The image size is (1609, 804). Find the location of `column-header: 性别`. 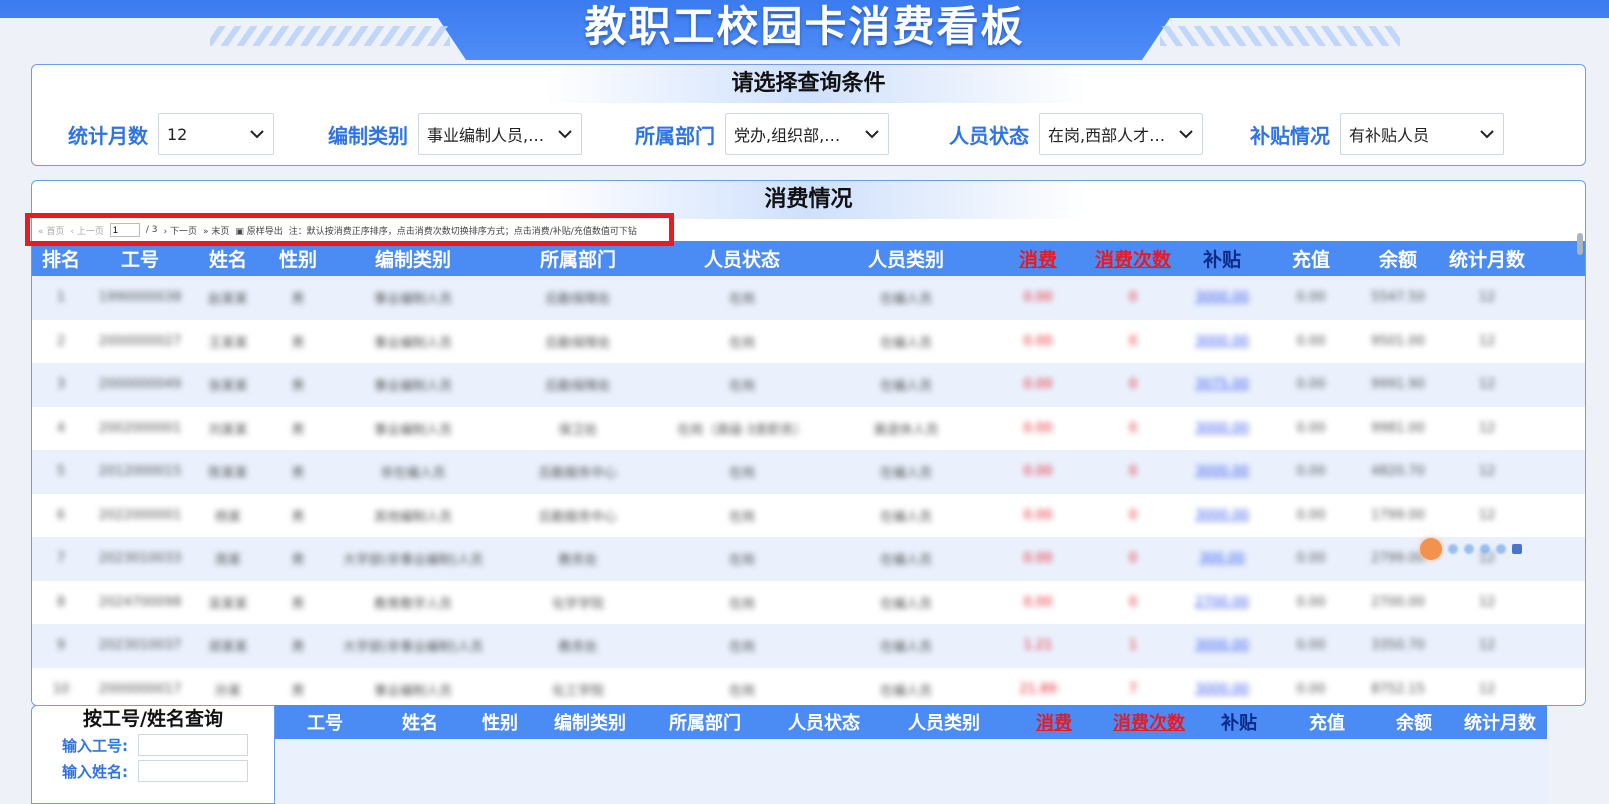

column-header: 性别 is located at coordinates (297, 260).